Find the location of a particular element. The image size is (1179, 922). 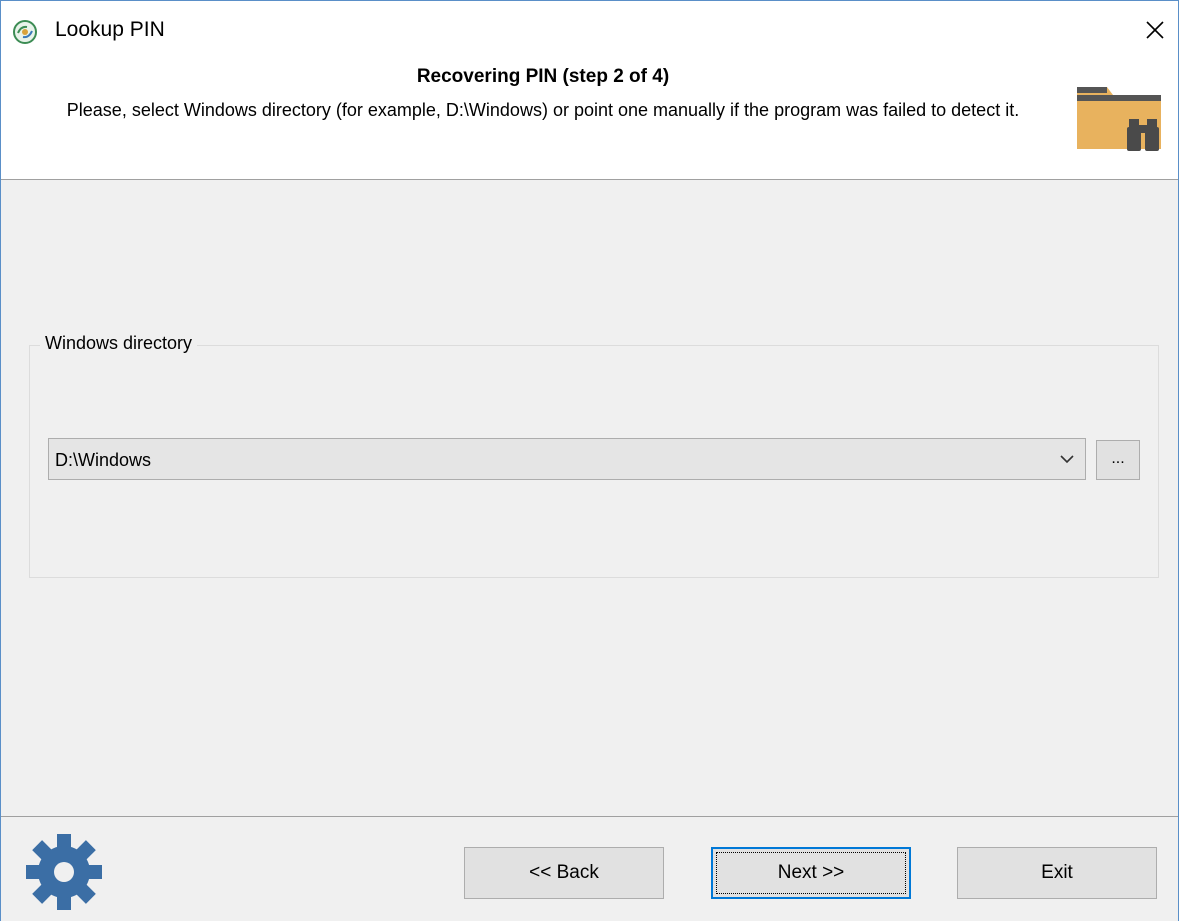

focus-rectangle is located at coordinates (811, 873).